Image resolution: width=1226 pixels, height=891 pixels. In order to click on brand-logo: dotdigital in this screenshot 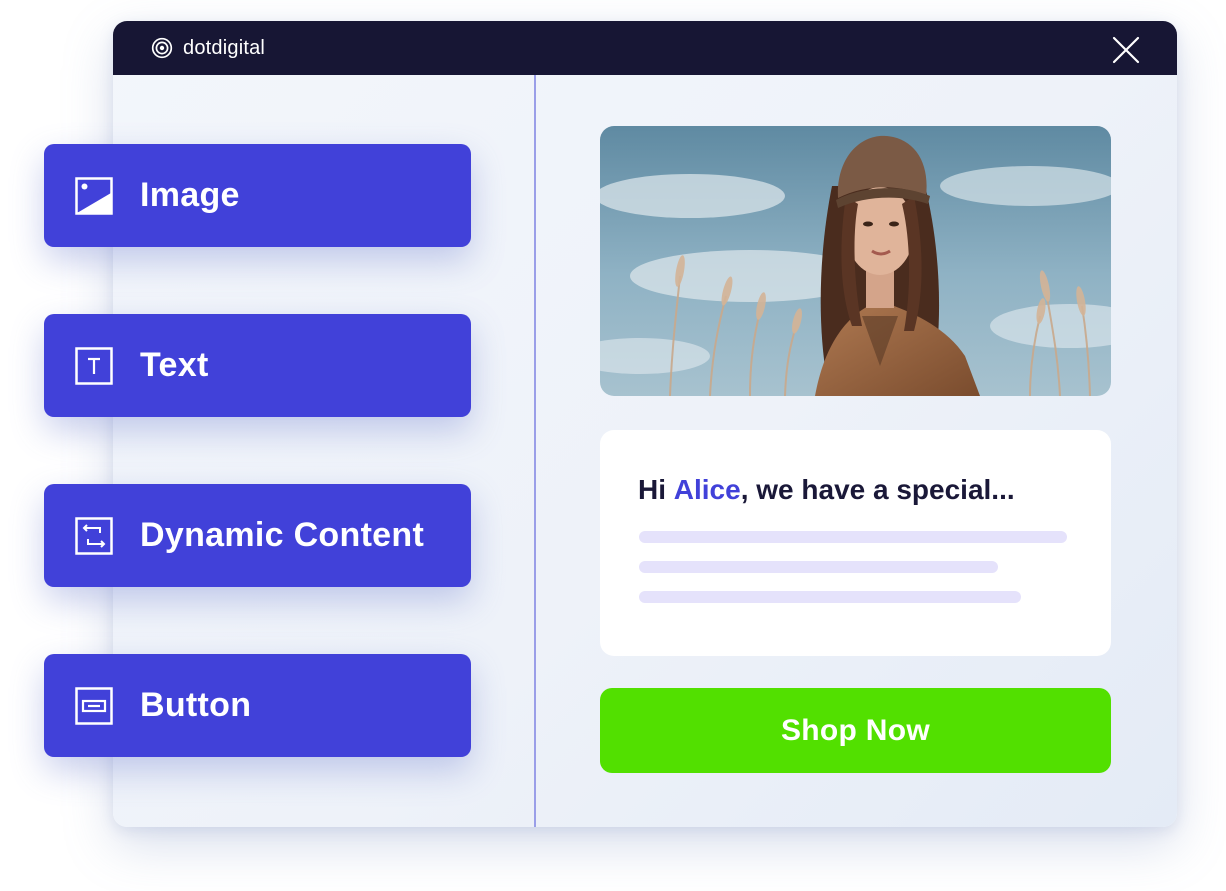, I will do `click(208, 48)`.